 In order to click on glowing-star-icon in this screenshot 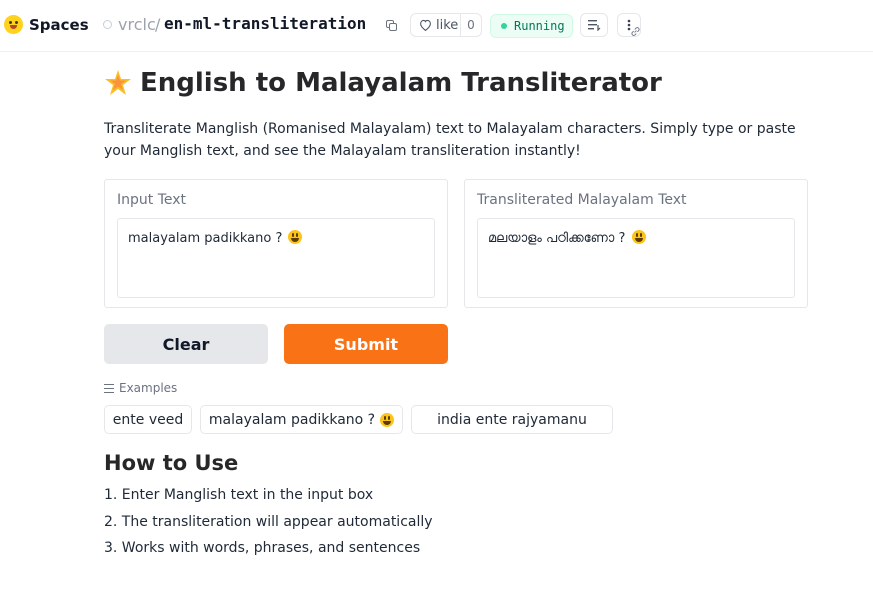, I will do `click(118, 83)`.